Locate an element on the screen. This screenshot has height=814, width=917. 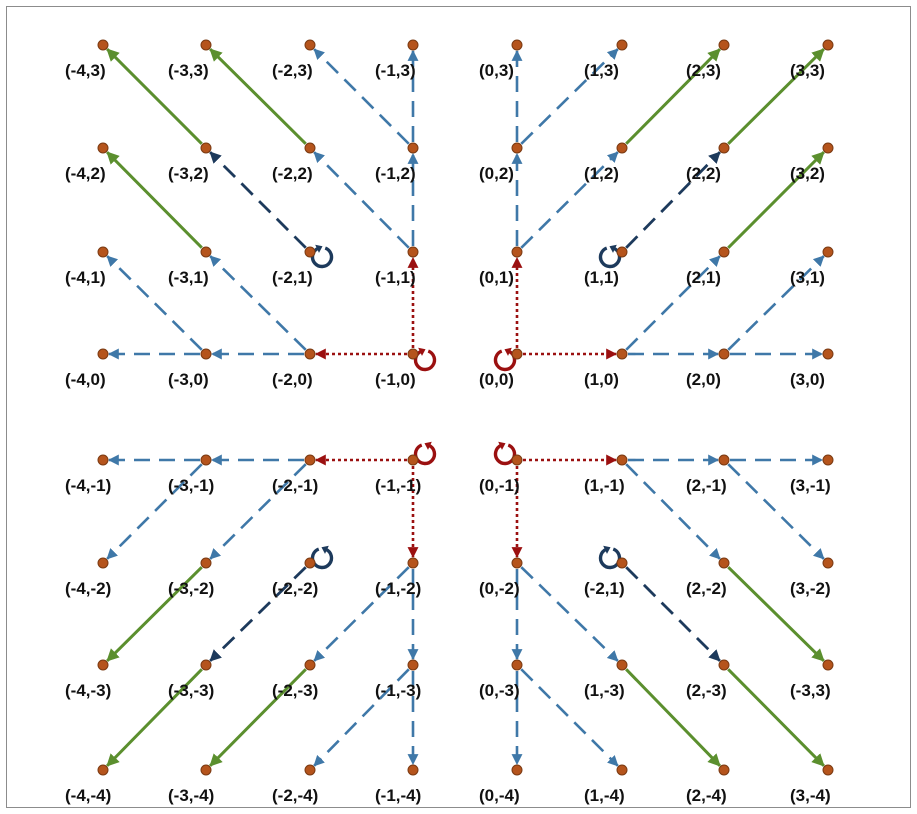
node-label: (0,0) is located at coordinates (496, 379).